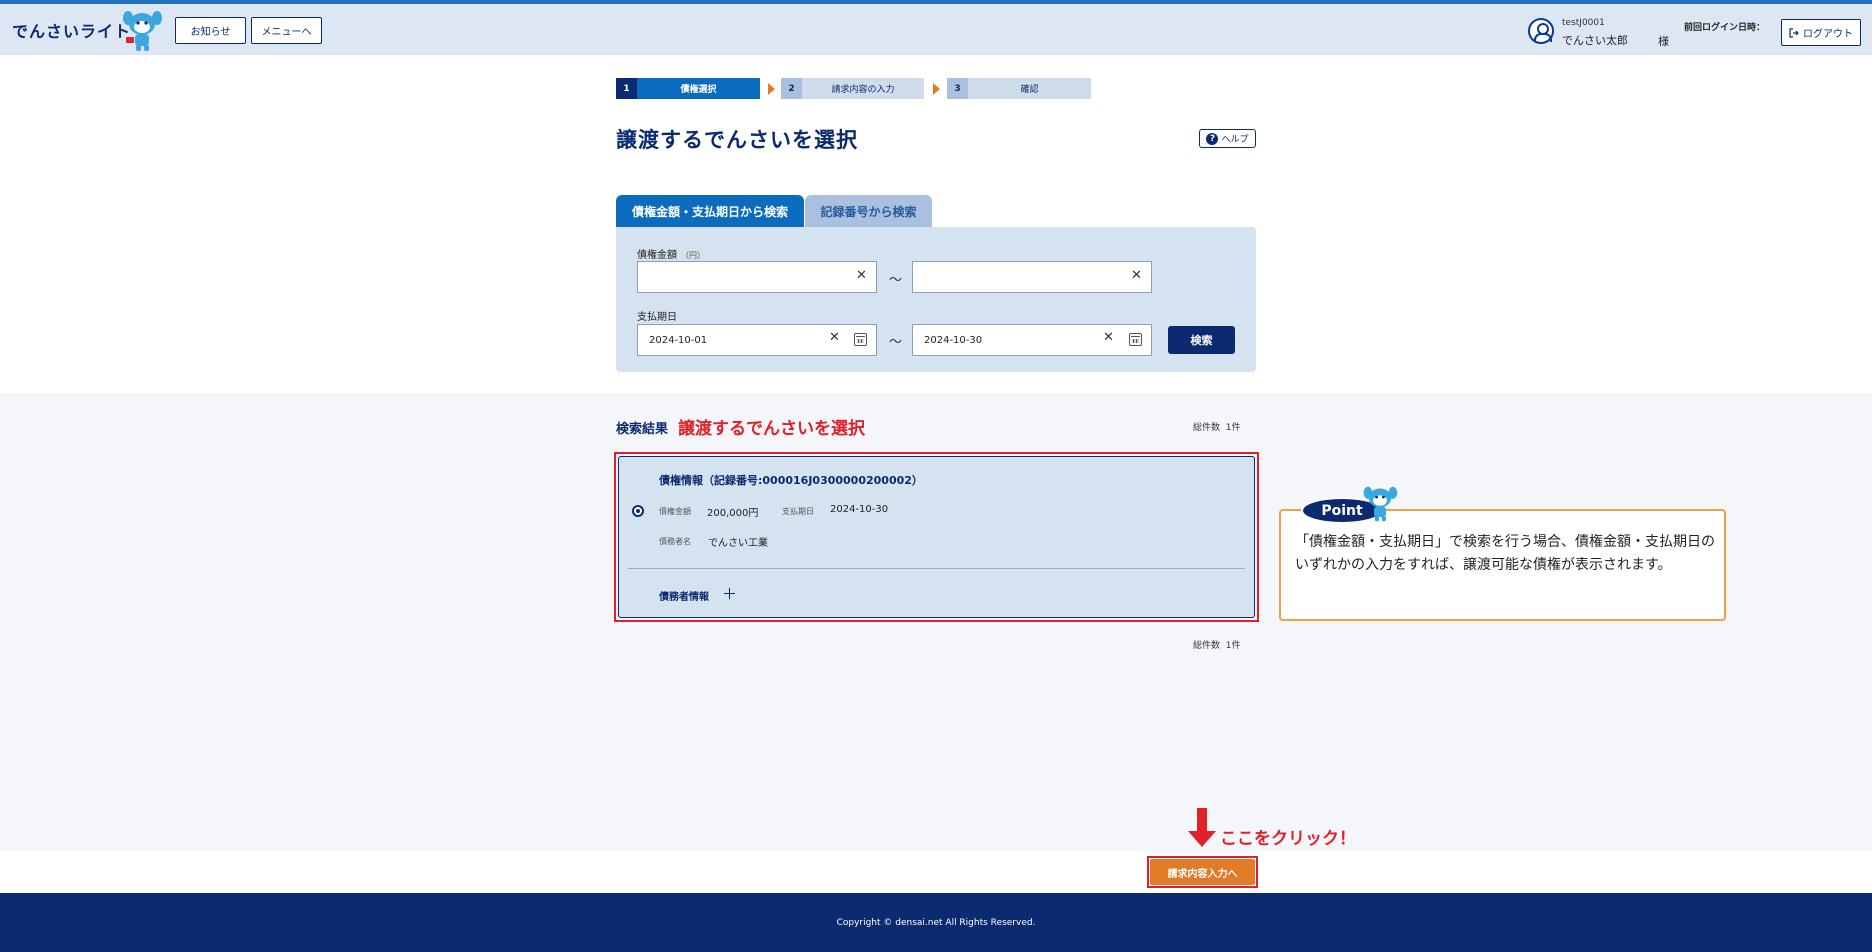 The height and width of the screenshot is (952, 1872). Describe the element at coordinates (1032, 340) in the screenshot. I see `due-date-to-input: 2024-10-30` at that location.